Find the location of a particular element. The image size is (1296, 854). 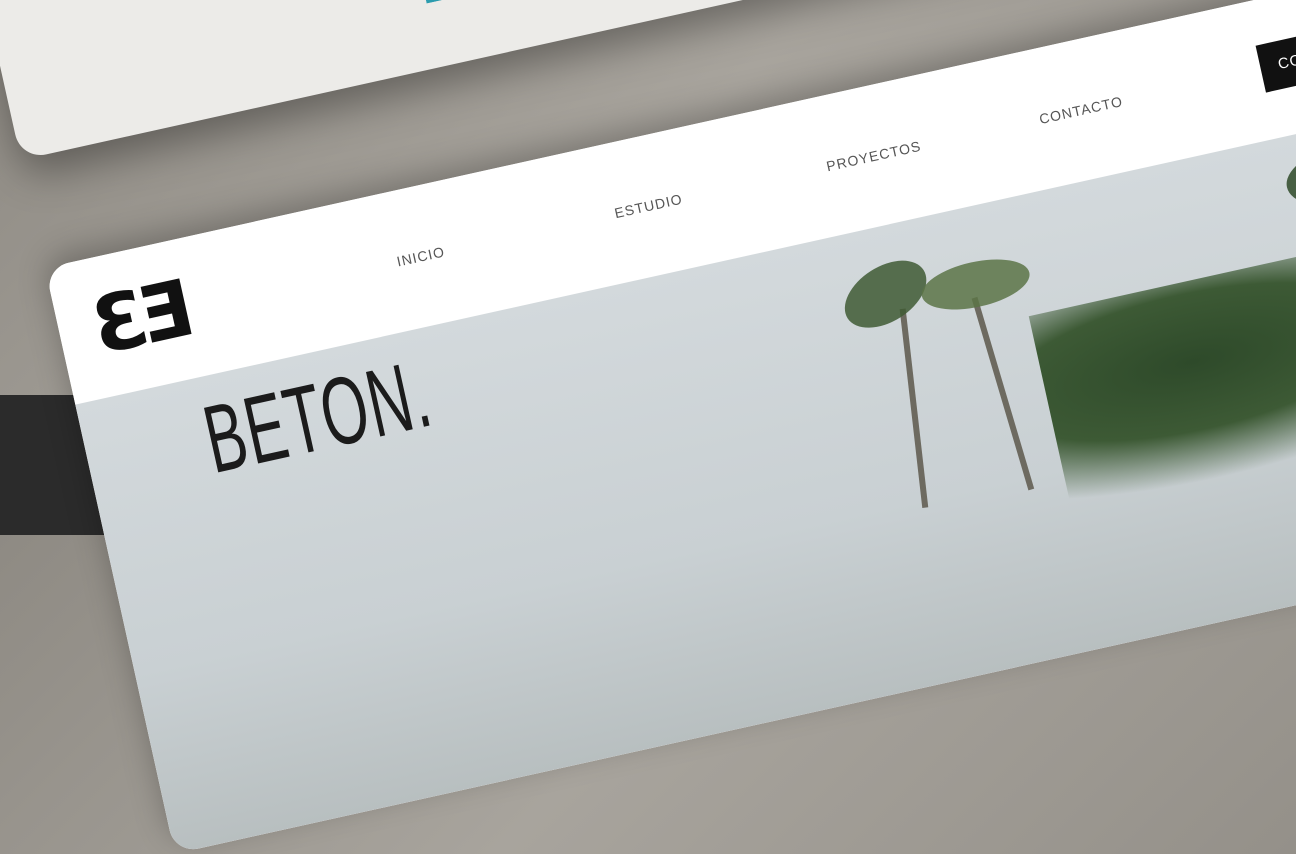

contact-cta-button: CON is located at coordinates (1275, 46).